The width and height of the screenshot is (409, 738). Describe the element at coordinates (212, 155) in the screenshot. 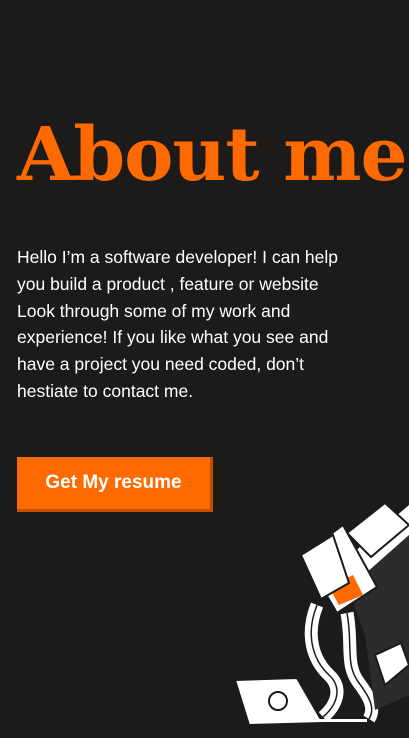

I see `page-title: About me` at that location.